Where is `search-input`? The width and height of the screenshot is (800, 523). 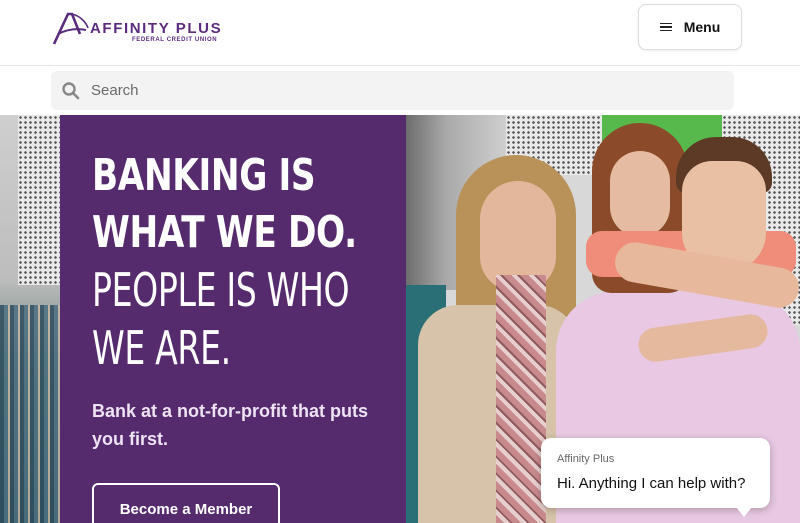 search-input is located at coordinates (406, 90).